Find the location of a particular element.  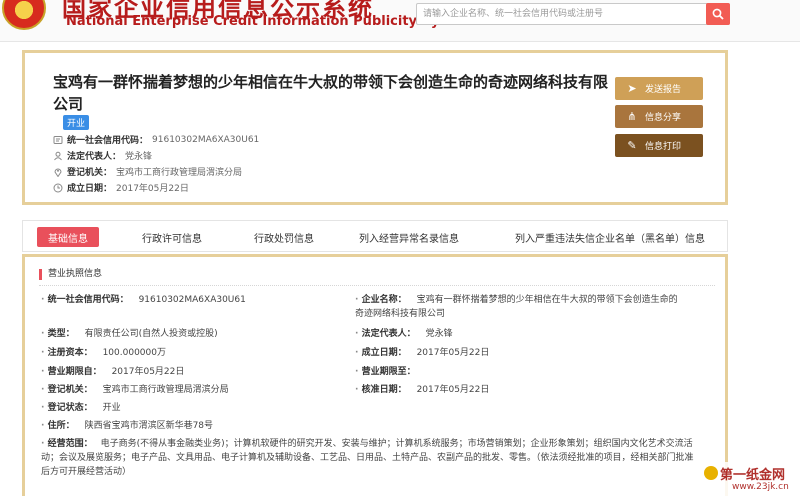

share-info-button: ⋔ 信息分享 is located at coordinates (659, 116).